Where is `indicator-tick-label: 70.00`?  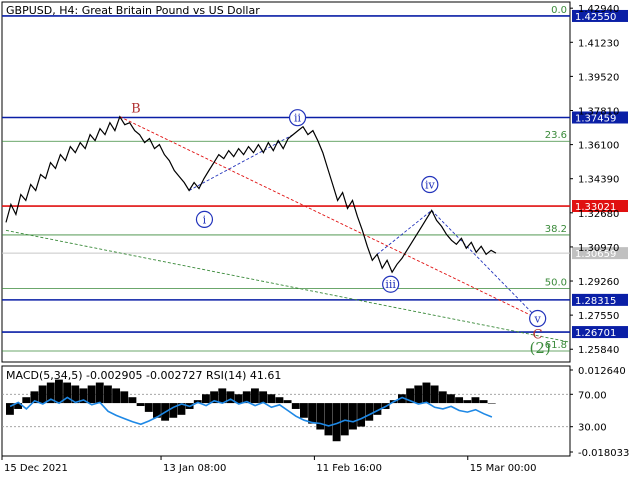
indicator-tick-label: 70.00 is located at coordinates (592, 395).